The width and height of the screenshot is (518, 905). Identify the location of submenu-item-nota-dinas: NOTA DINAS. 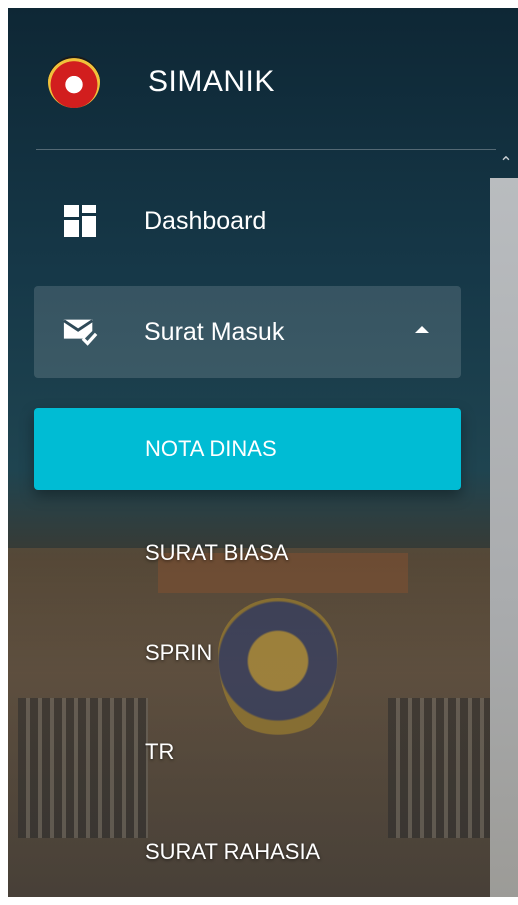
(247, 449).